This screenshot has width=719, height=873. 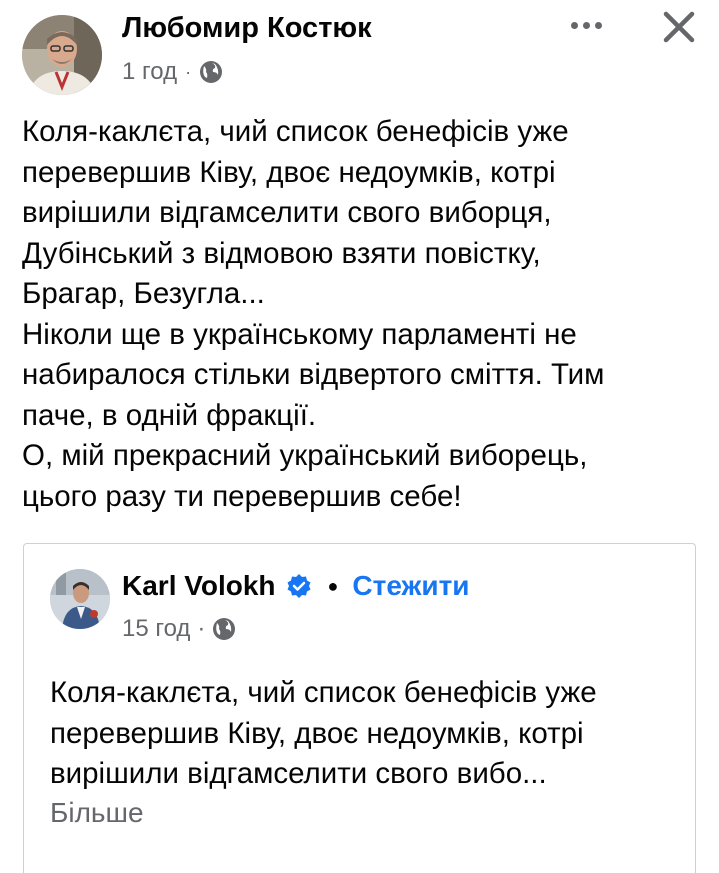 What do you see at coordinates (586, 25) in the screenshot?
I see `more-options-button` at bounding box center [586, 25].